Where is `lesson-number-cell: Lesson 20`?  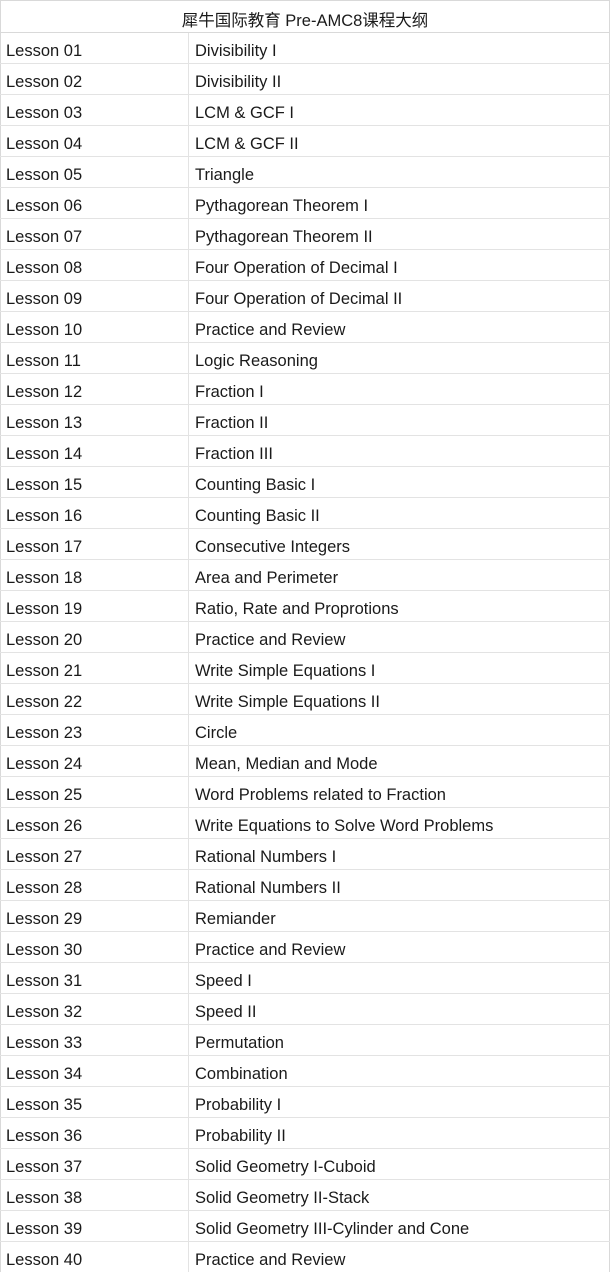 lesson-number-cell: Lesson 20 is located at coordinates (95, 637).